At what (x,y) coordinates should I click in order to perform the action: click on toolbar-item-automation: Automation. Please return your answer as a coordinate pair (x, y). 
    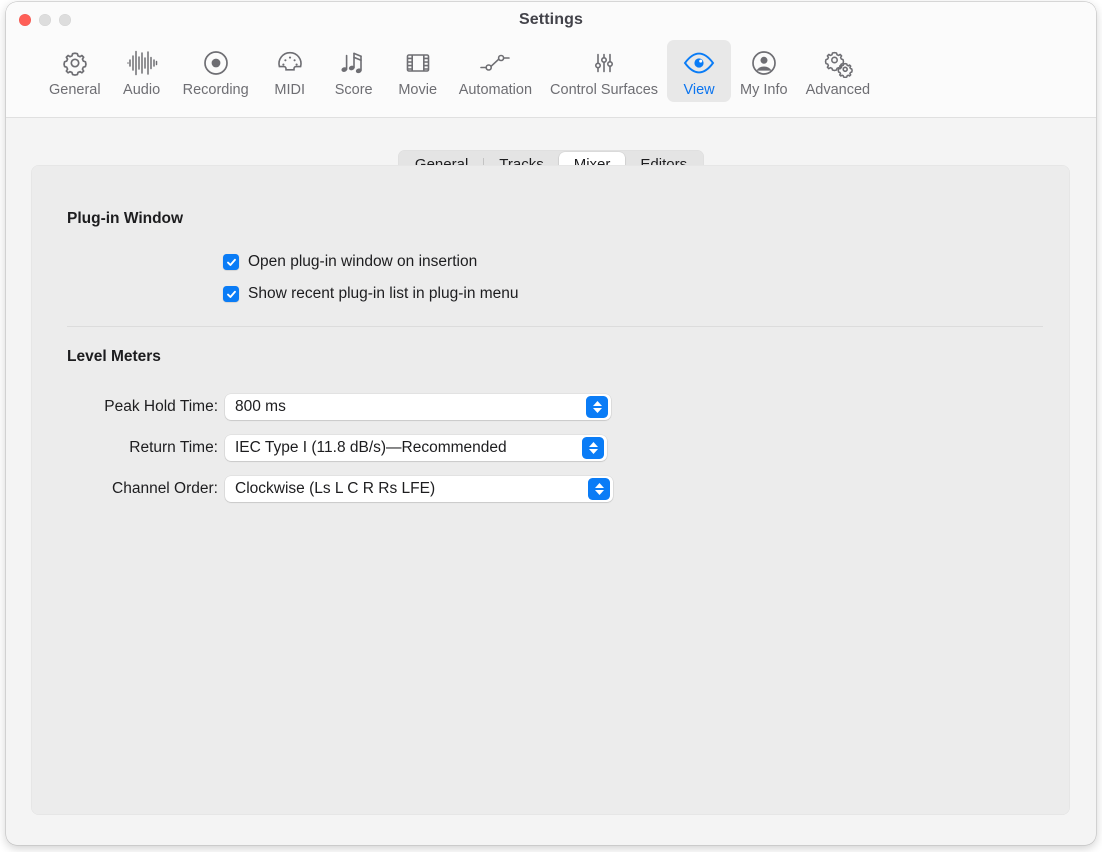
    Looking at the image, I should click on (495, 71).